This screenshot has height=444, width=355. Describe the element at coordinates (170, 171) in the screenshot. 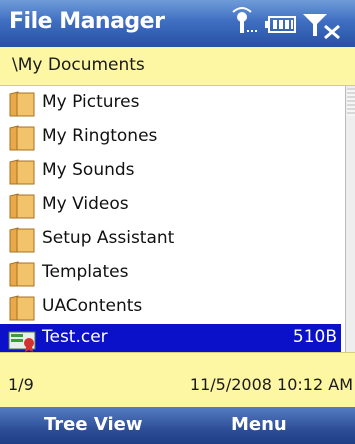

I see `list-item: My Sounds` at that location.